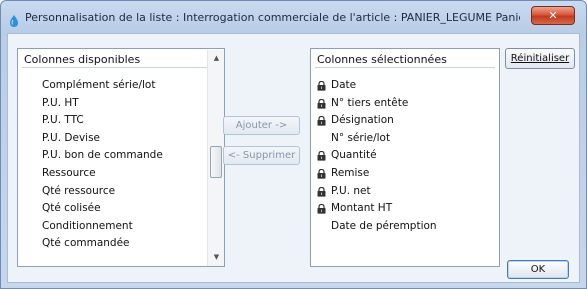  I want to click on available-column-item: P.U. HT, so click(60, 103).